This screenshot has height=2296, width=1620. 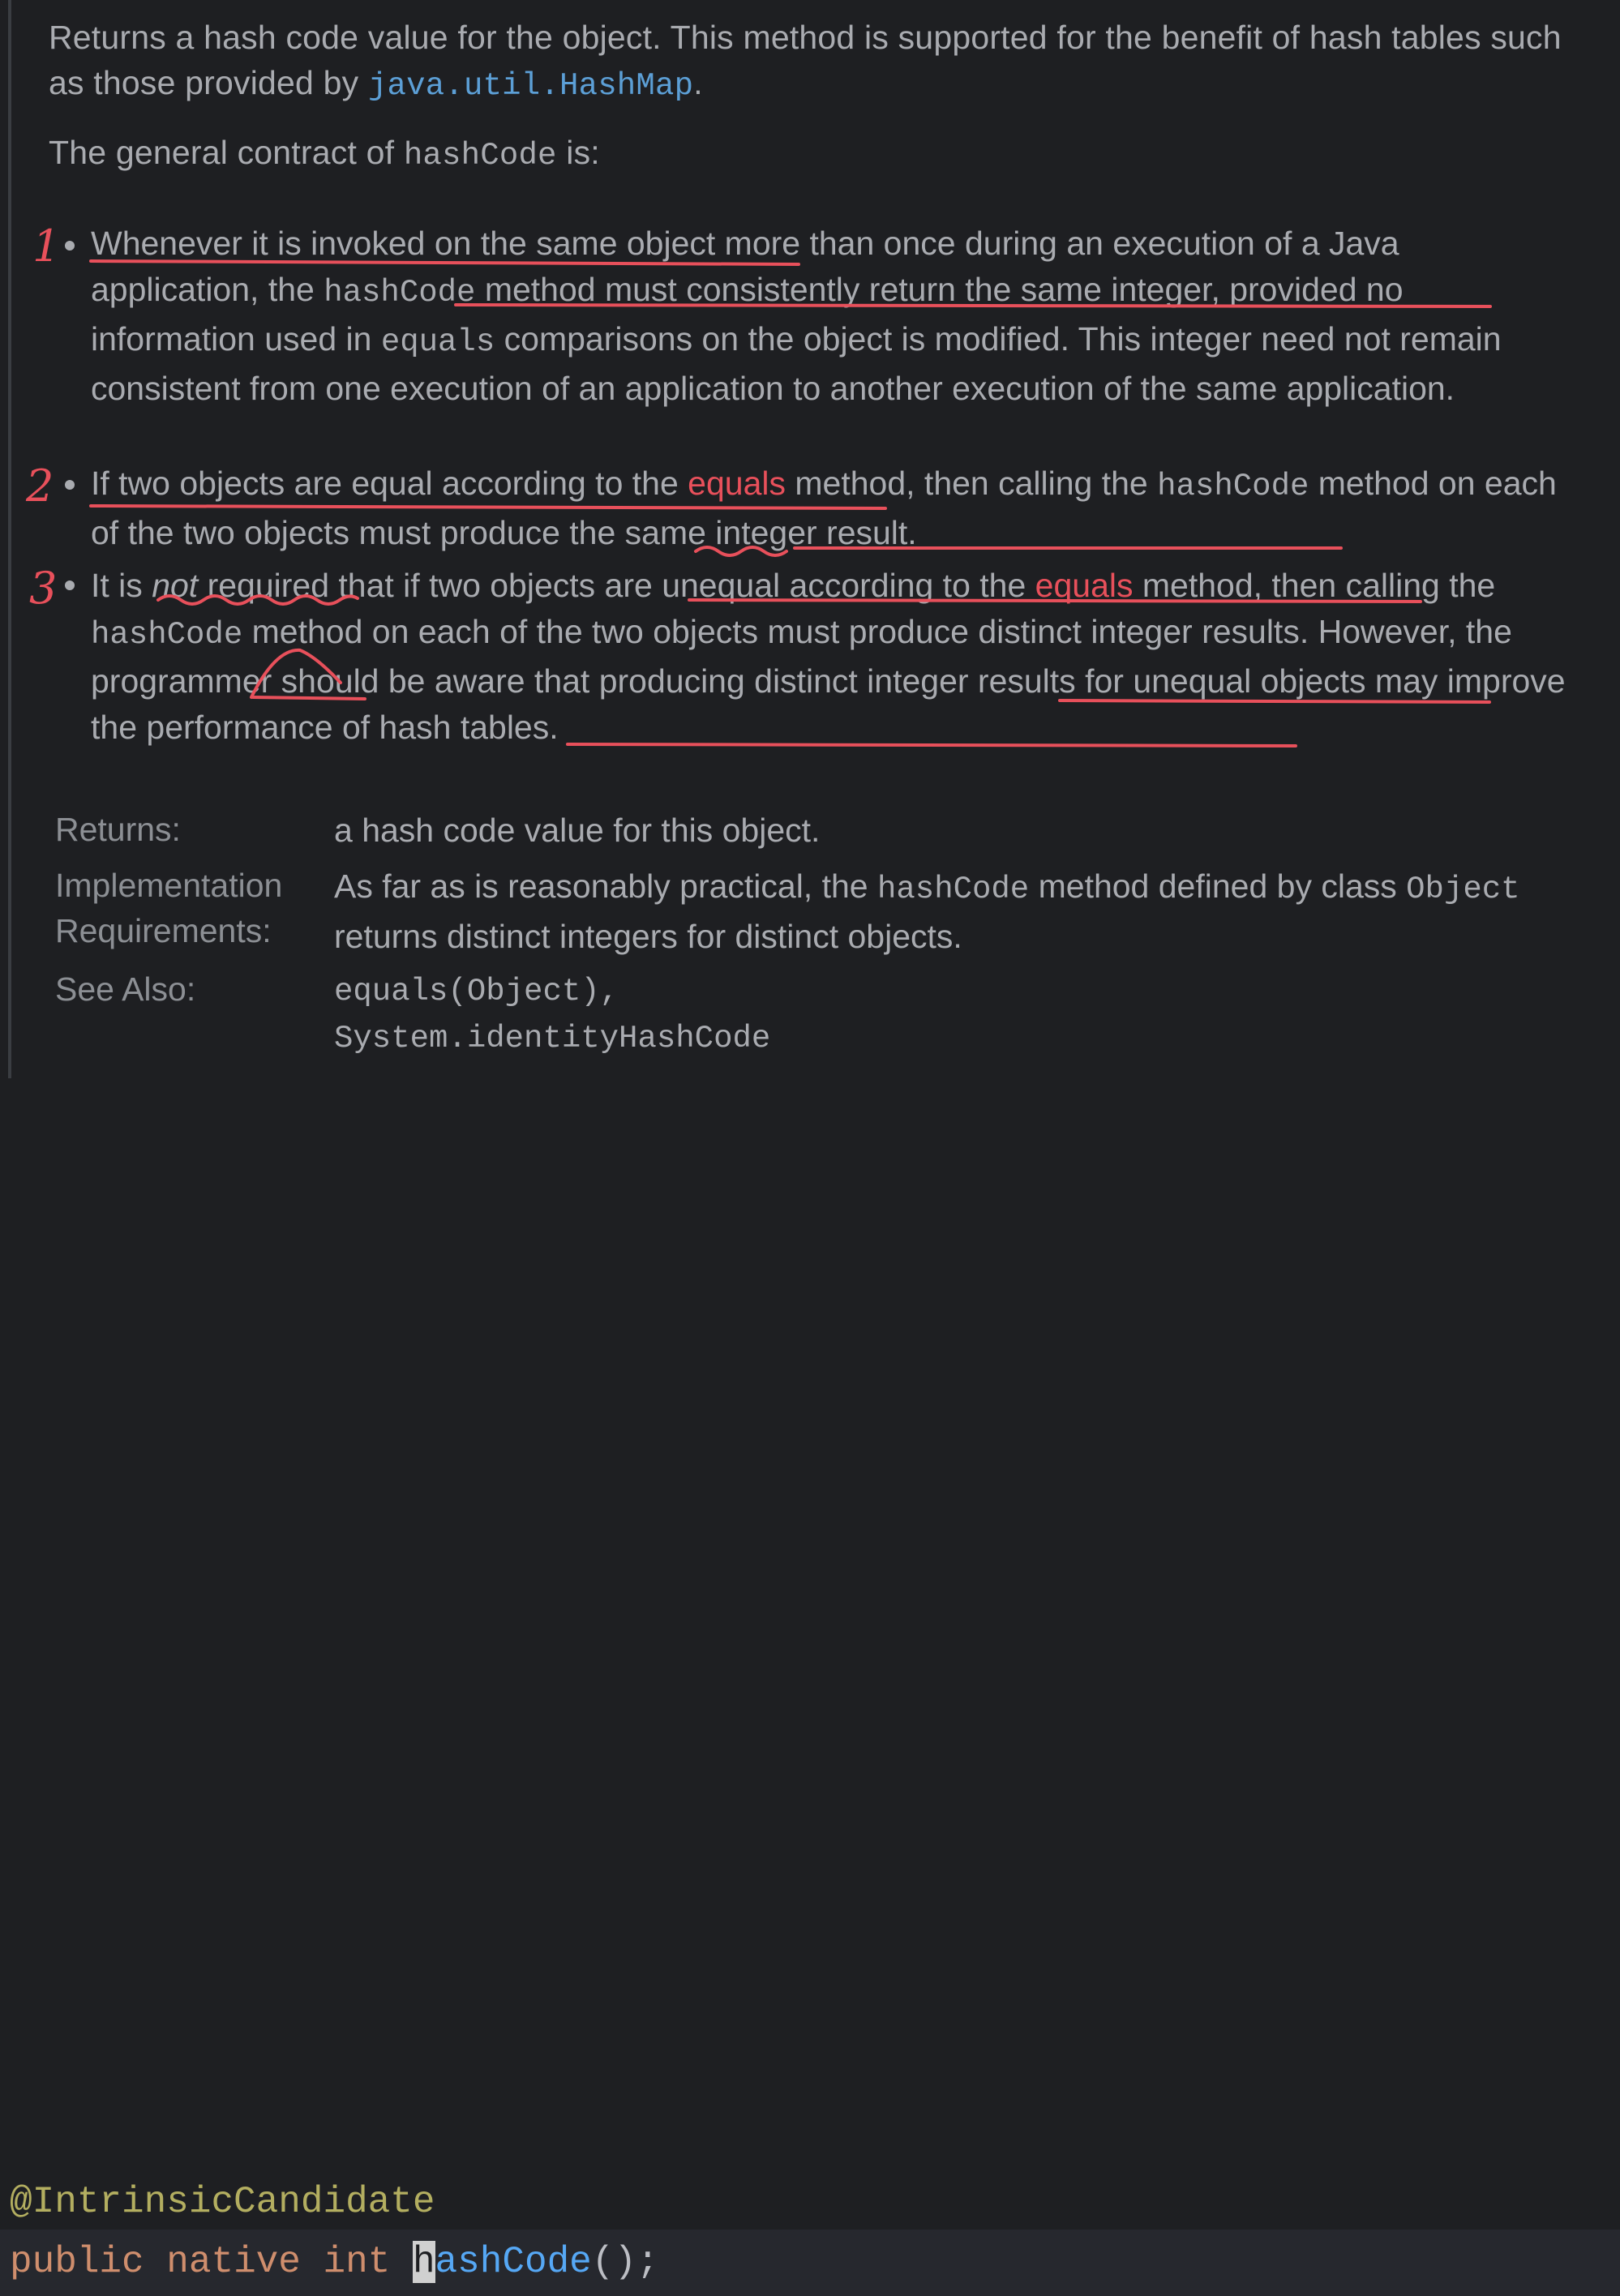 What do you see at coordinates (531, 86) in the screenshot?
I see `hashmap-link: java.util.HashMap` at bounding box center [531, 86].